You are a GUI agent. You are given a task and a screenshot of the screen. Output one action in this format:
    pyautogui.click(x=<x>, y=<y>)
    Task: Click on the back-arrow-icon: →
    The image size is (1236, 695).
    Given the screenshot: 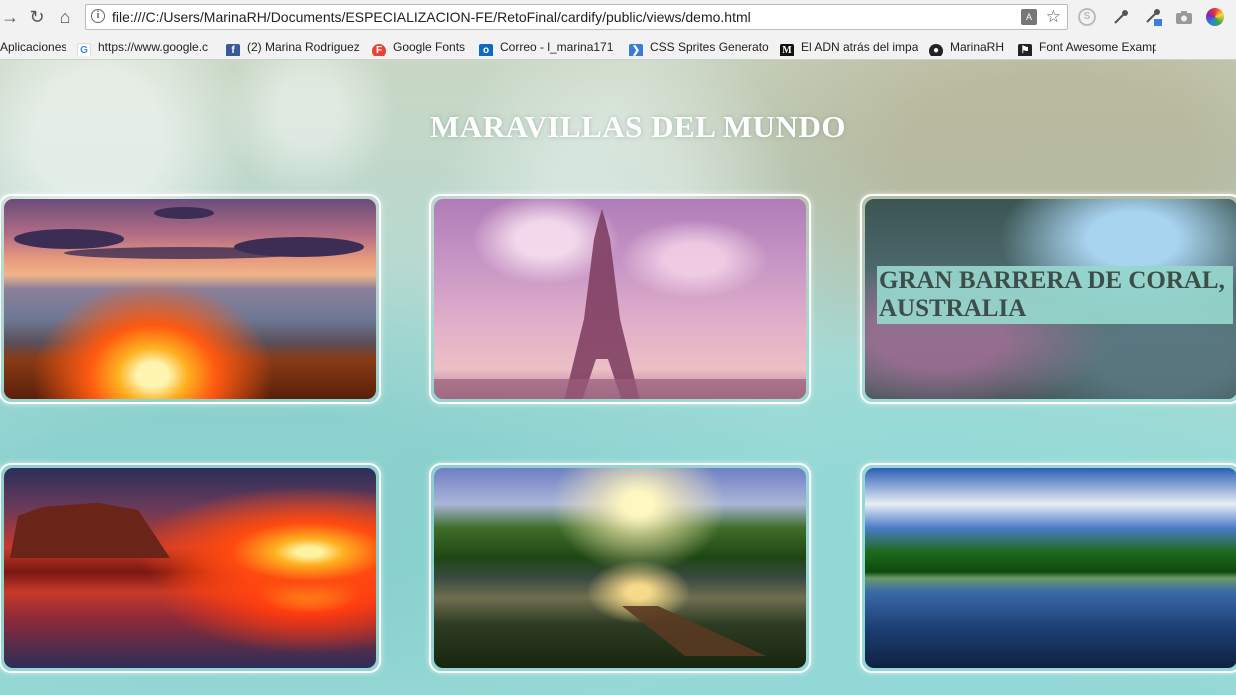 What is the action you would take?
    pyautogui.click(x=10, y=17)
    